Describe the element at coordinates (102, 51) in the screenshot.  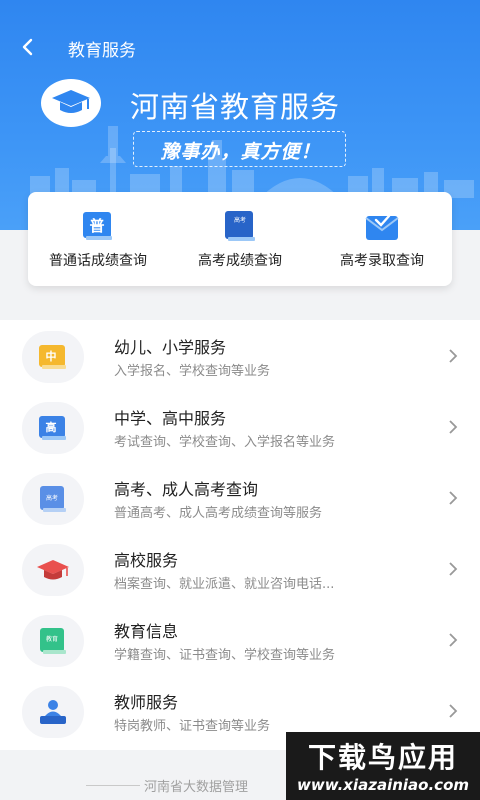
I see `page-title: 教育服务` at that location.